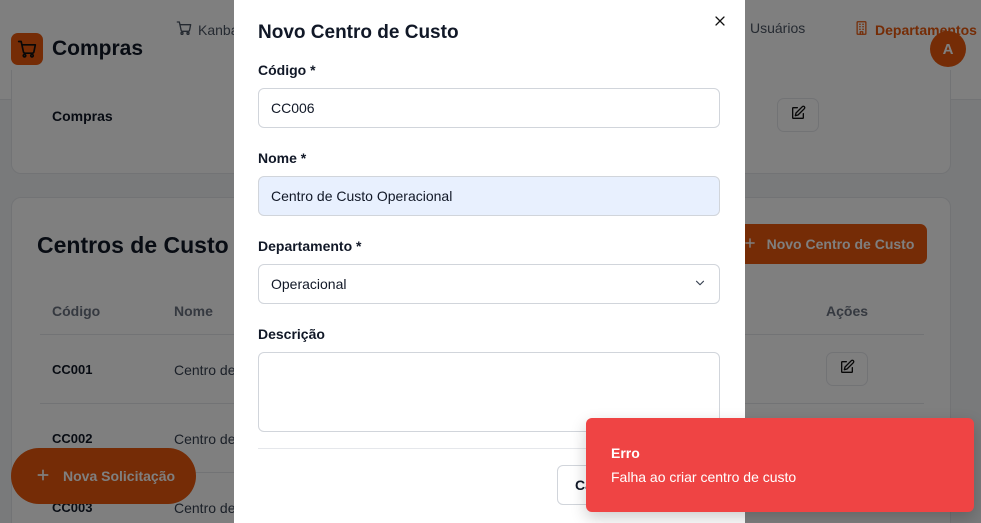 This screenshot has height=523, width=981. What do you see at coordinates (310, 246) in the screenshot?
I see `department-label: Departamento *` at bounding box center [310, 246].